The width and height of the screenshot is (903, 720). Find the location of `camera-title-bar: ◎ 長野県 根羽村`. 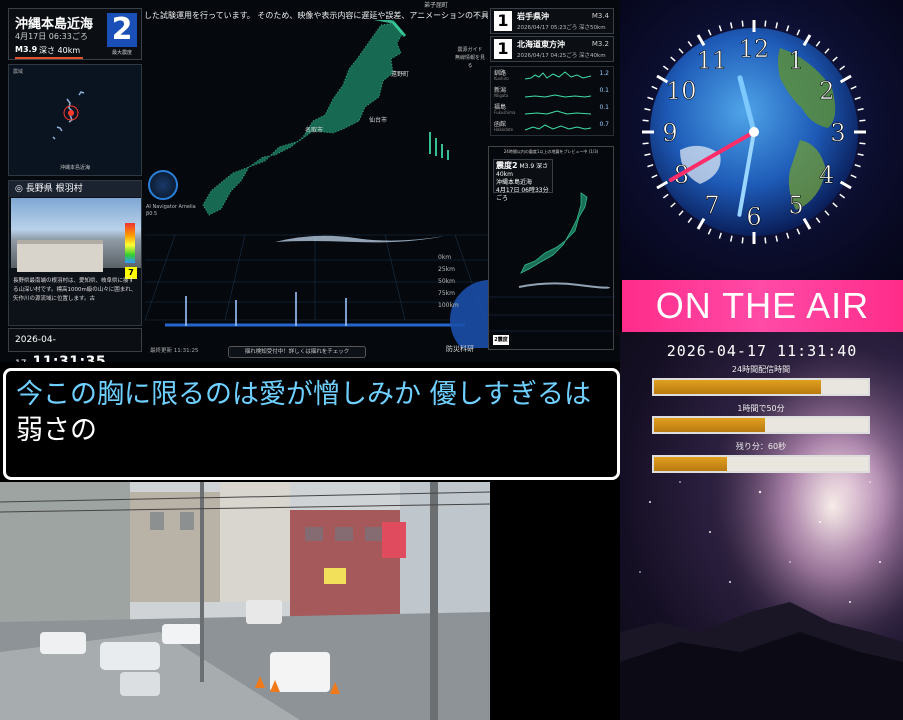

camera-title-bar: ◎ 長野県 根羽村 is located at coordinates (75, 189).